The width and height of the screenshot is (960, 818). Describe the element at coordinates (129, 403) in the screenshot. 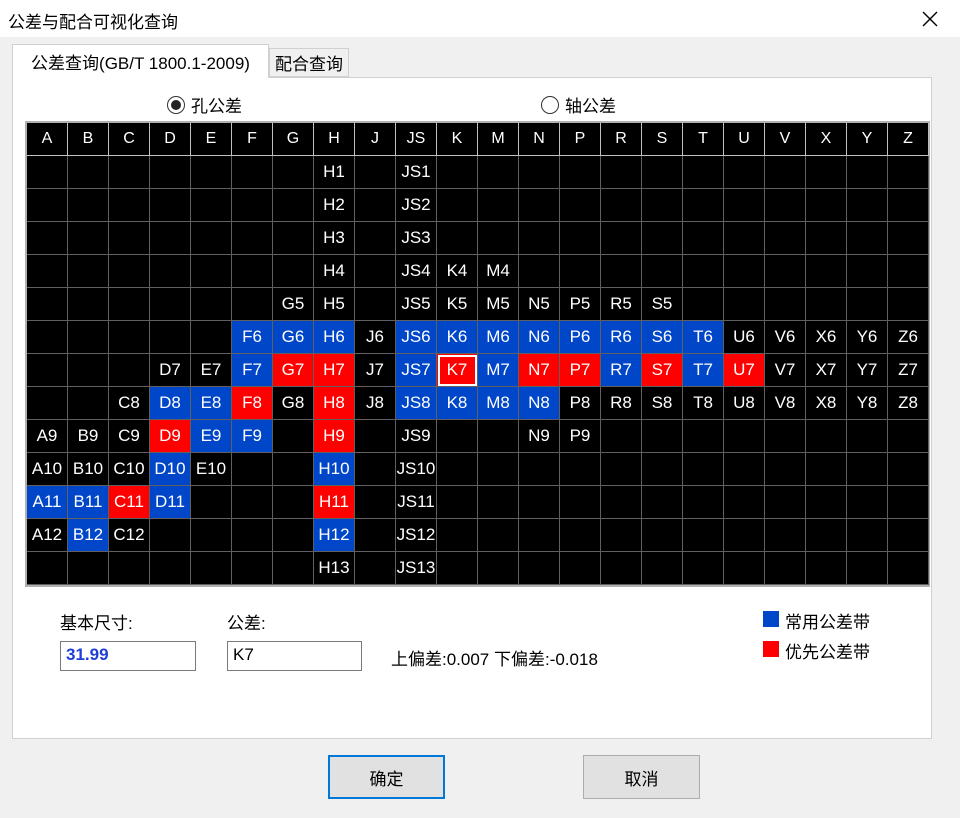

I see `tolerance-cell-c8: C8` at that location.